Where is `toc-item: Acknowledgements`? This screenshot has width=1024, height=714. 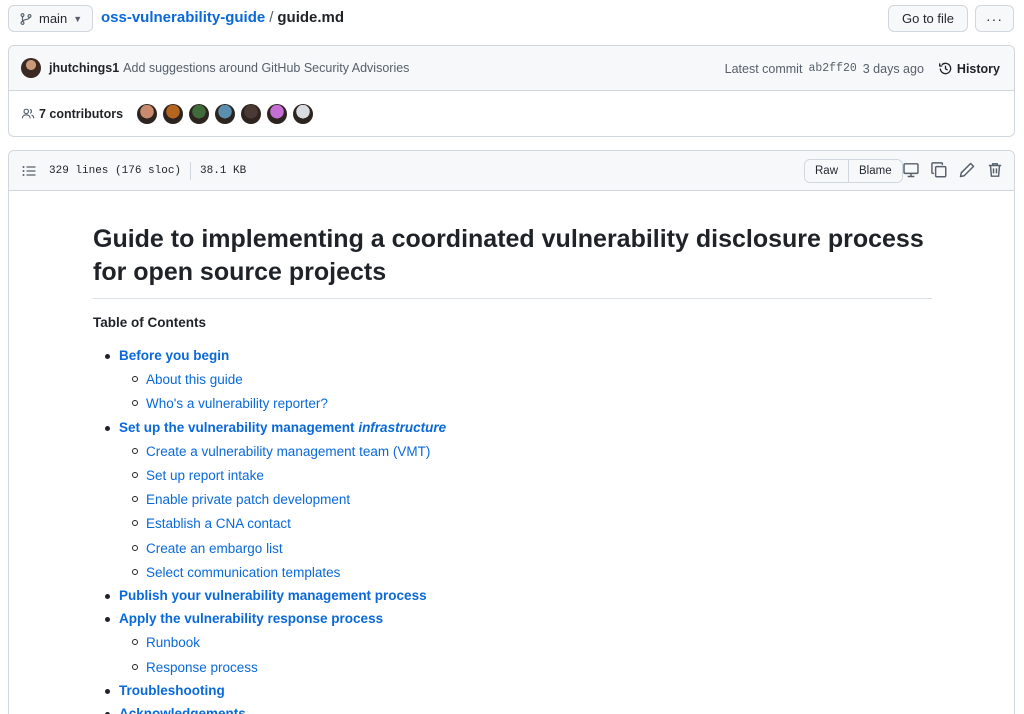
toc-item: Acknowledgements is located at coordinates (511, 709).